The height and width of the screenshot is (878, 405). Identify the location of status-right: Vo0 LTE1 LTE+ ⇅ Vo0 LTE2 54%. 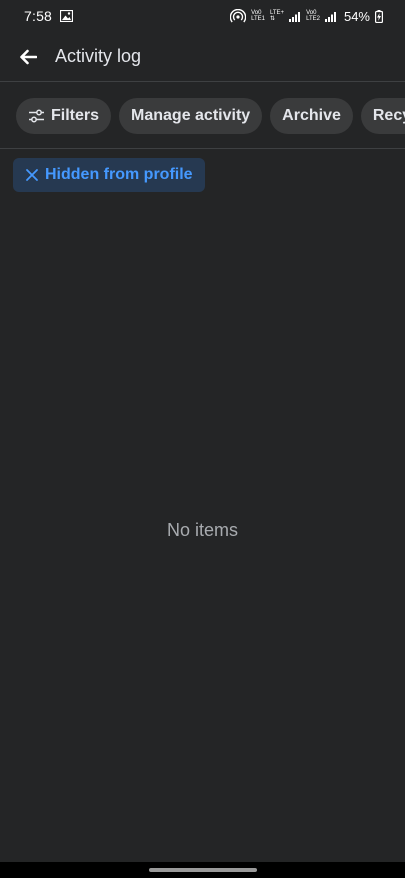
(306, 16).